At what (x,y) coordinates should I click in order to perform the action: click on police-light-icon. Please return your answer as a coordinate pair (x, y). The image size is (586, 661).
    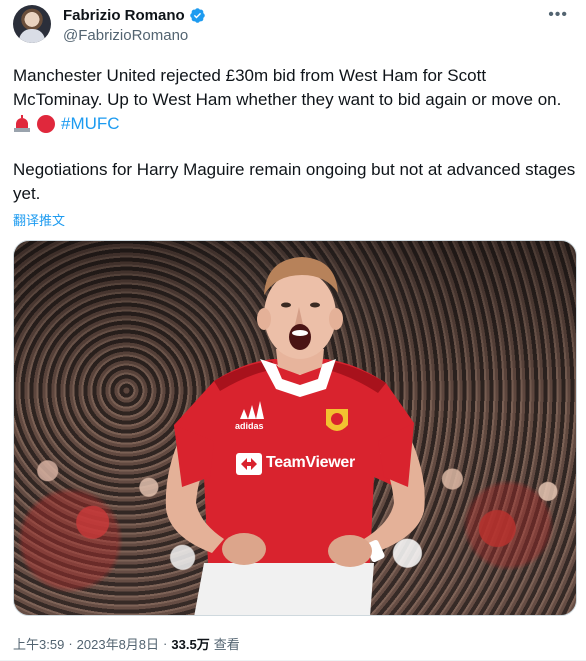
    Looking at the image, I should click on (22, 123).